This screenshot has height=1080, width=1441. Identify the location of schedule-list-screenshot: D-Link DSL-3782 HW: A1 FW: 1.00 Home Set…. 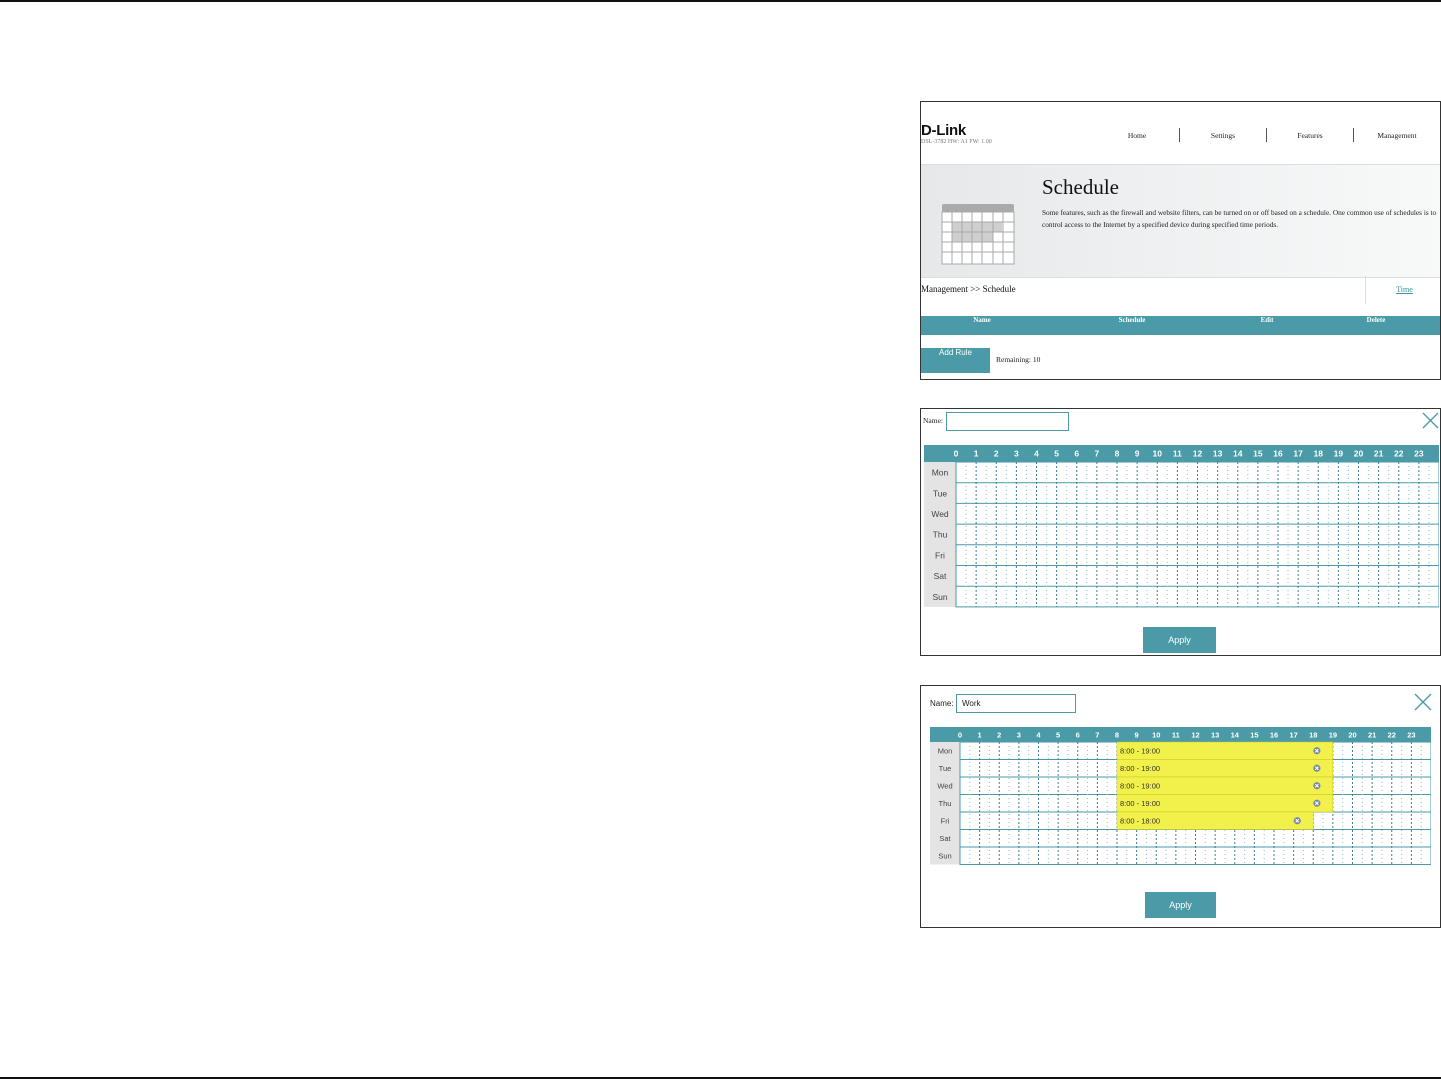
(1180, 240).